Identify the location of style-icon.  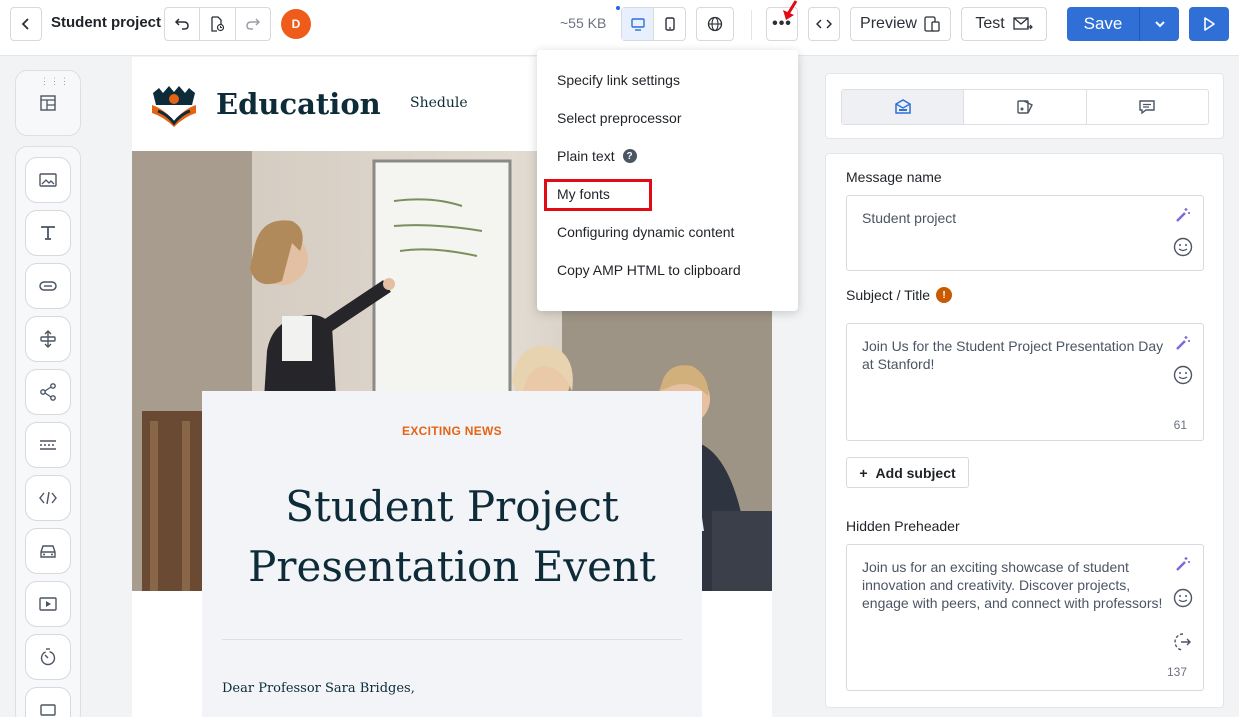
(1025, 107).